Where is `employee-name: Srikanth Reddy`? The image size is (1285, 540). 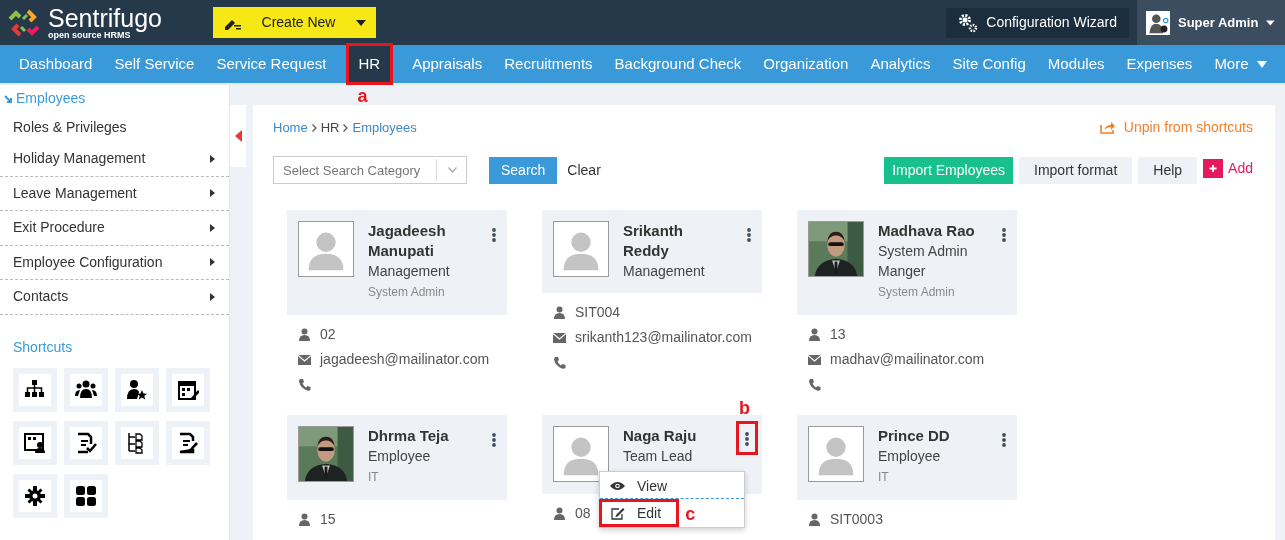
employee-name: Srikanth Reddy is located at coordinates (676, 241).